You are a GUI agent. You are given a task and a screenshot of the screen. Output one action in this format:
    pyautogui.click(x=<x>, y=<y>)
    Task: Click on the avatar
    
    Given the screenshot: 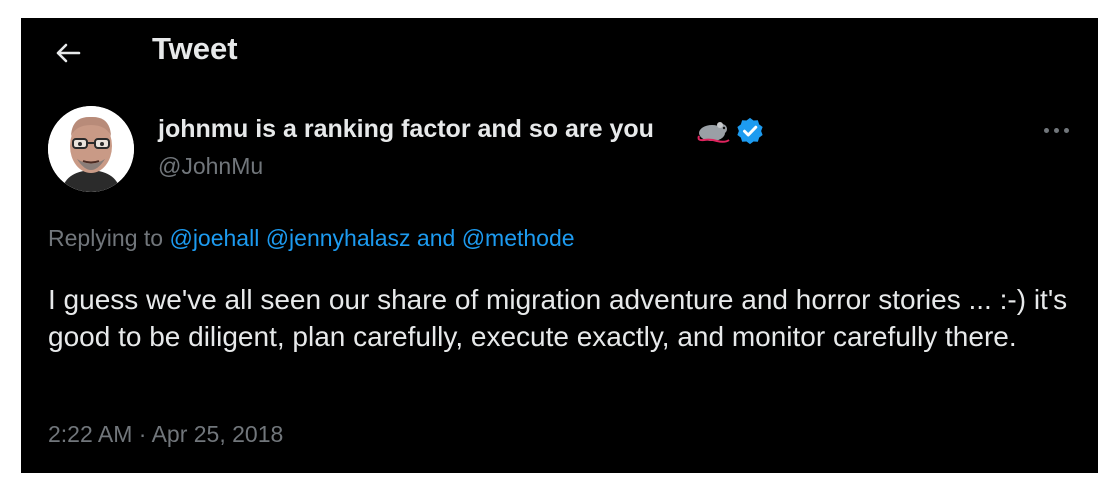 What is the action you would take?
    pyautogui.click(x=91, y=149)
    